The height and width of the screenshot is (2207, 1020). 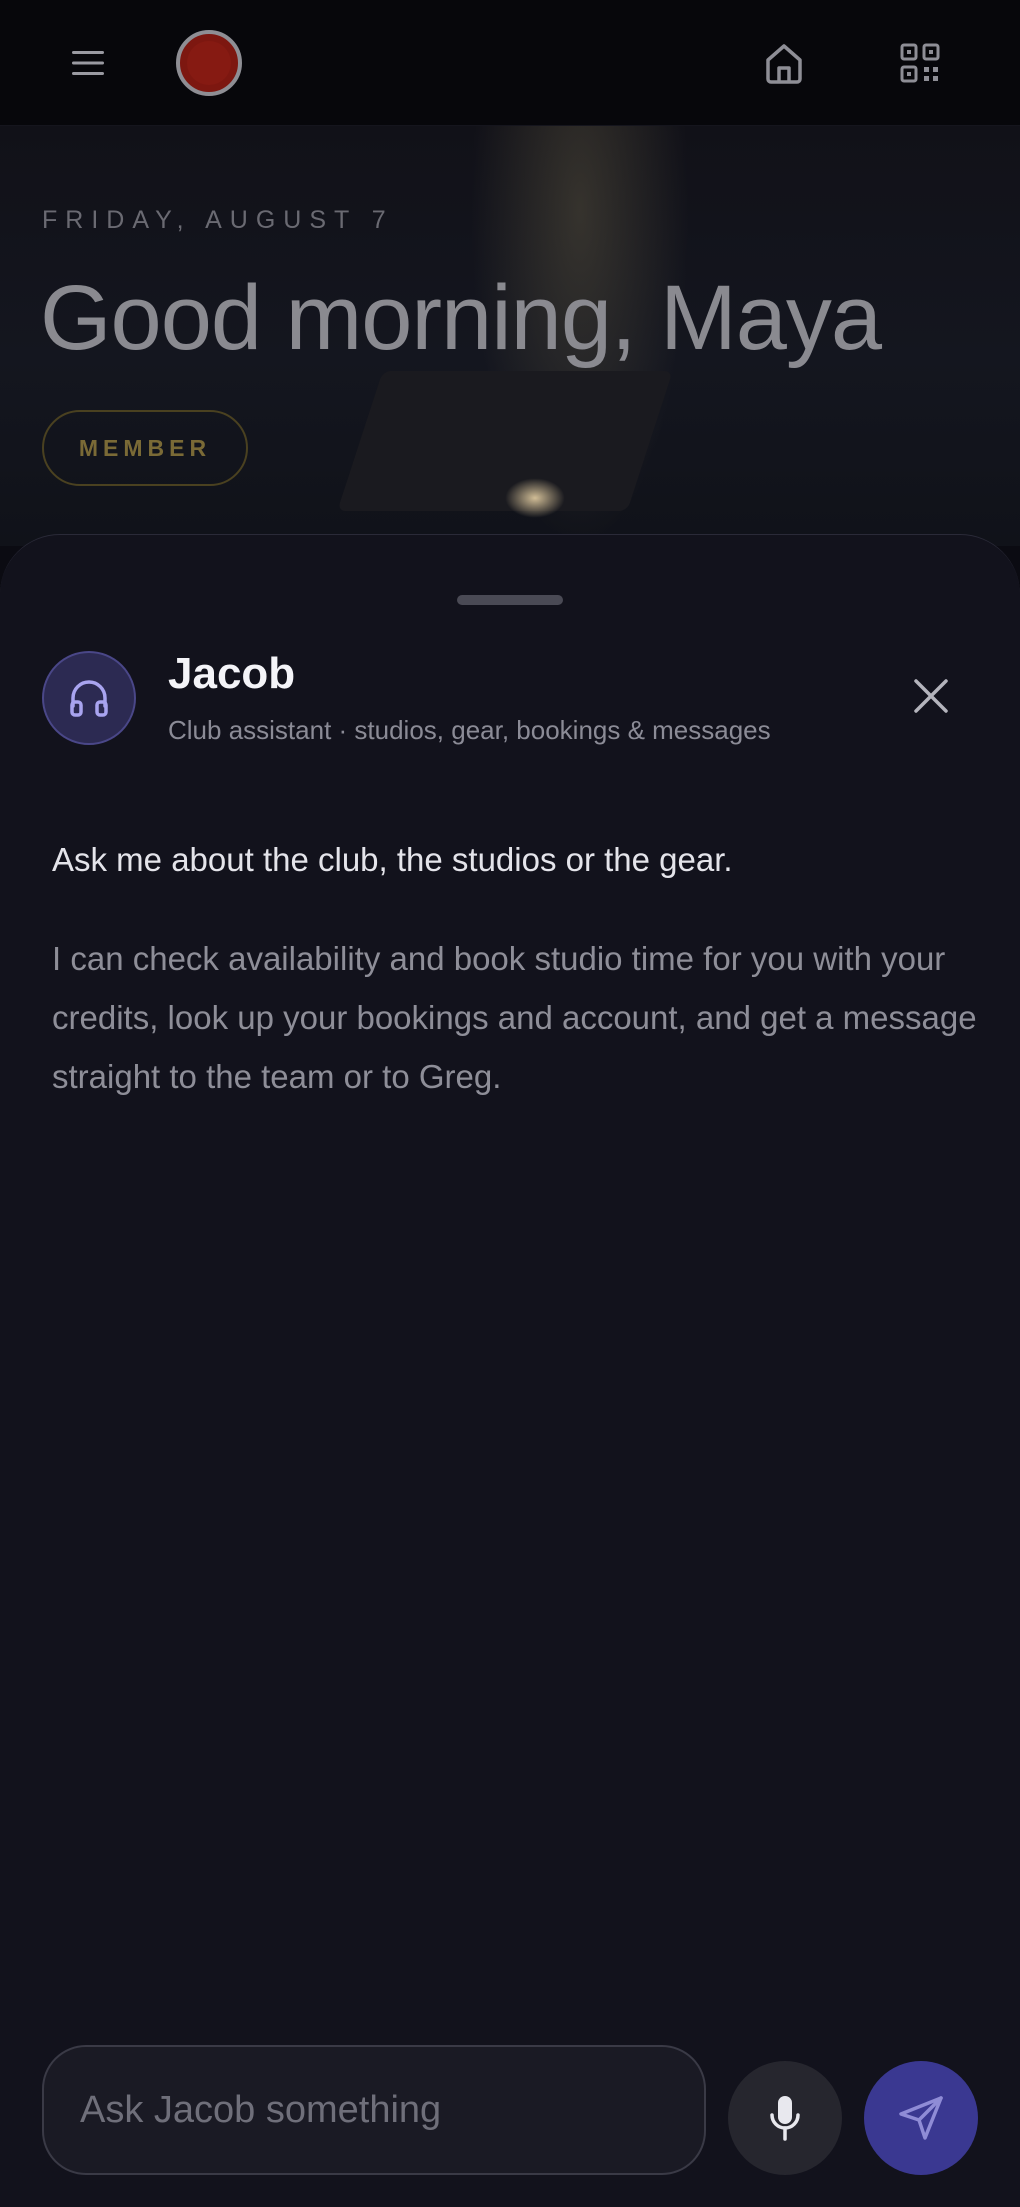 What do you see at coordinates (505, 441) in the screenshot?
I see `hero-studio-image` at bounding box center [505, 441].